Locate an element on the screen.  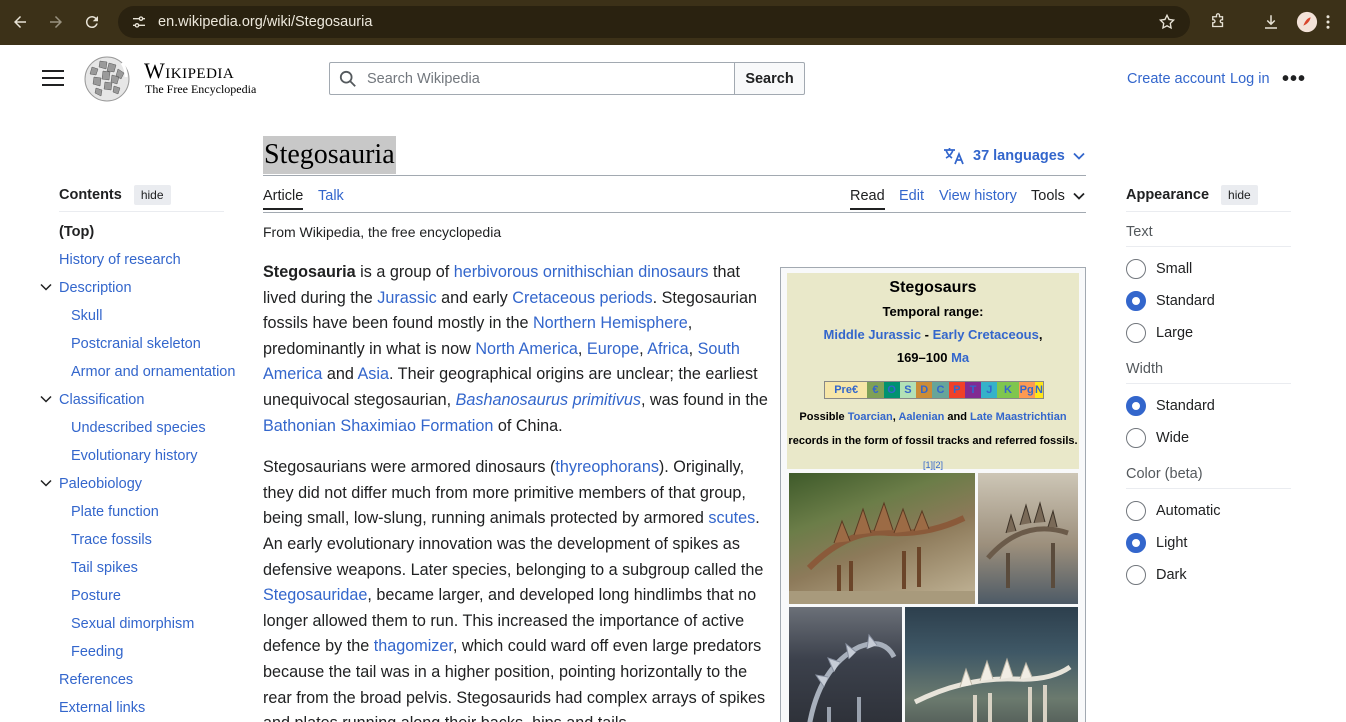
text-small-radio: Small is located at coordinates (1159, 269).